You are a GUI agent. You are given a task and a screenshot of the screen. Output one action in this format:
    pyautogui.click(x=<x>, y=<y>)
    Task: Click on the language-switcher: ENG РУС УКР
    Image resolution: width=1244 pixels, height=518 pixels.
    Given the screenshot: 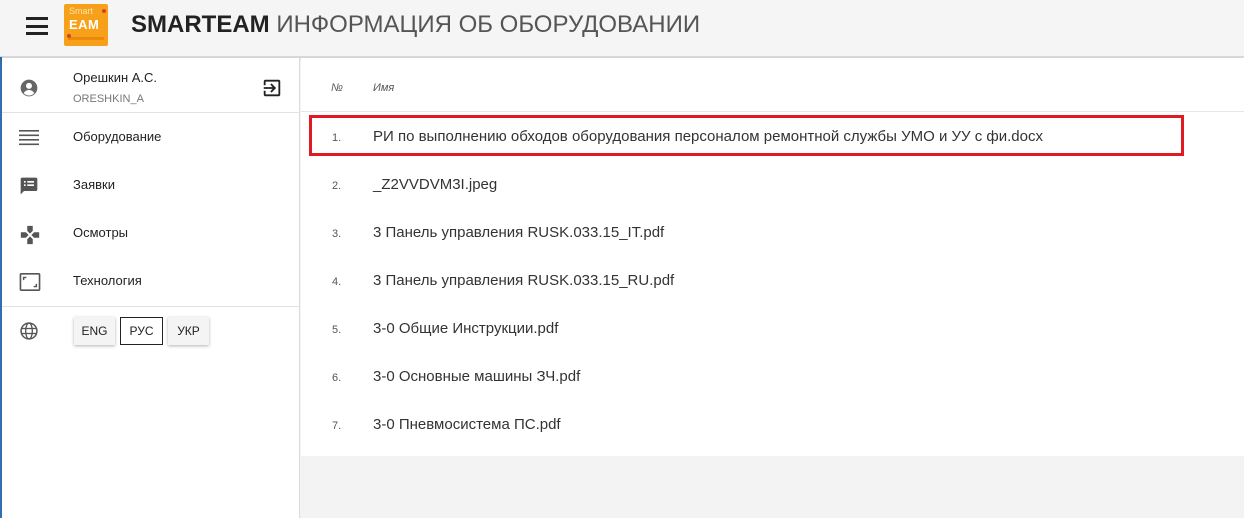 What is the action you would take?
    pyautogui.click(x=150, y=331)
    